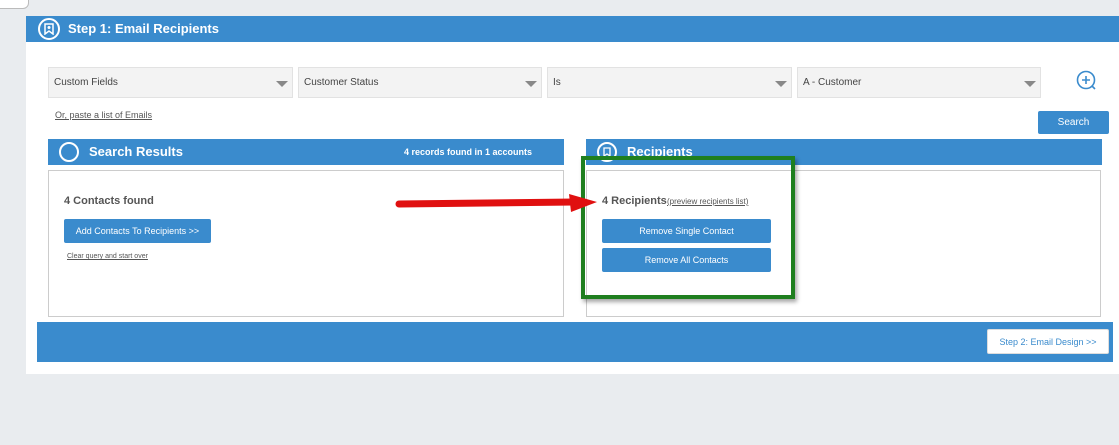 Image resolution: width=1119 pixels, height=445 pixels. What do you see at coordinates (86, 82) in the screenshot?
I see `field-select-value: Custom Fields` at bounding box center [86, 82].